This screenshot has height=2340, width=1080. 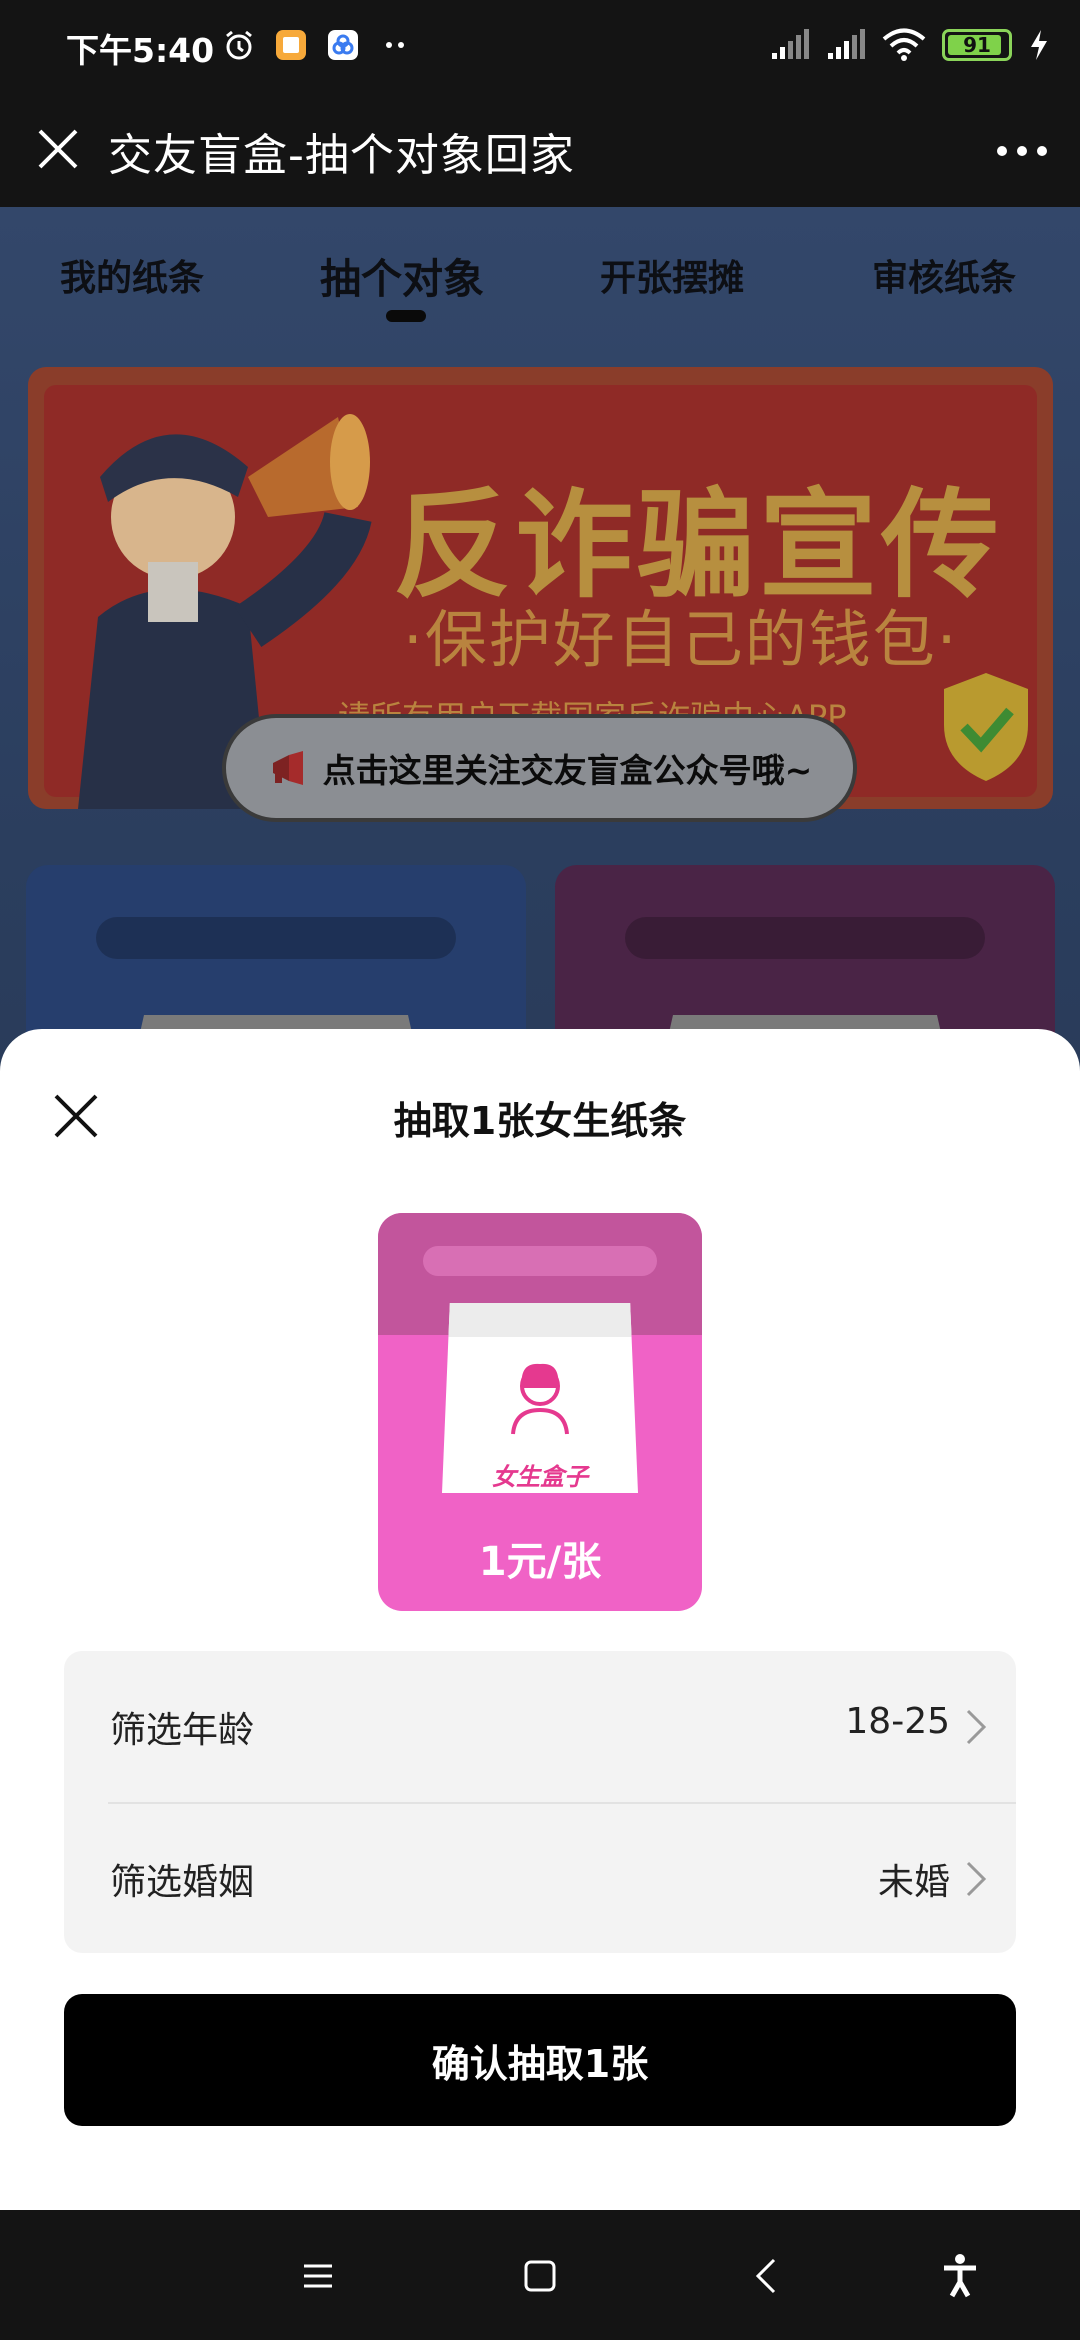 I want to click on filter-age-row: 筛选年龄 18-25, so click(x=540, y=1726).